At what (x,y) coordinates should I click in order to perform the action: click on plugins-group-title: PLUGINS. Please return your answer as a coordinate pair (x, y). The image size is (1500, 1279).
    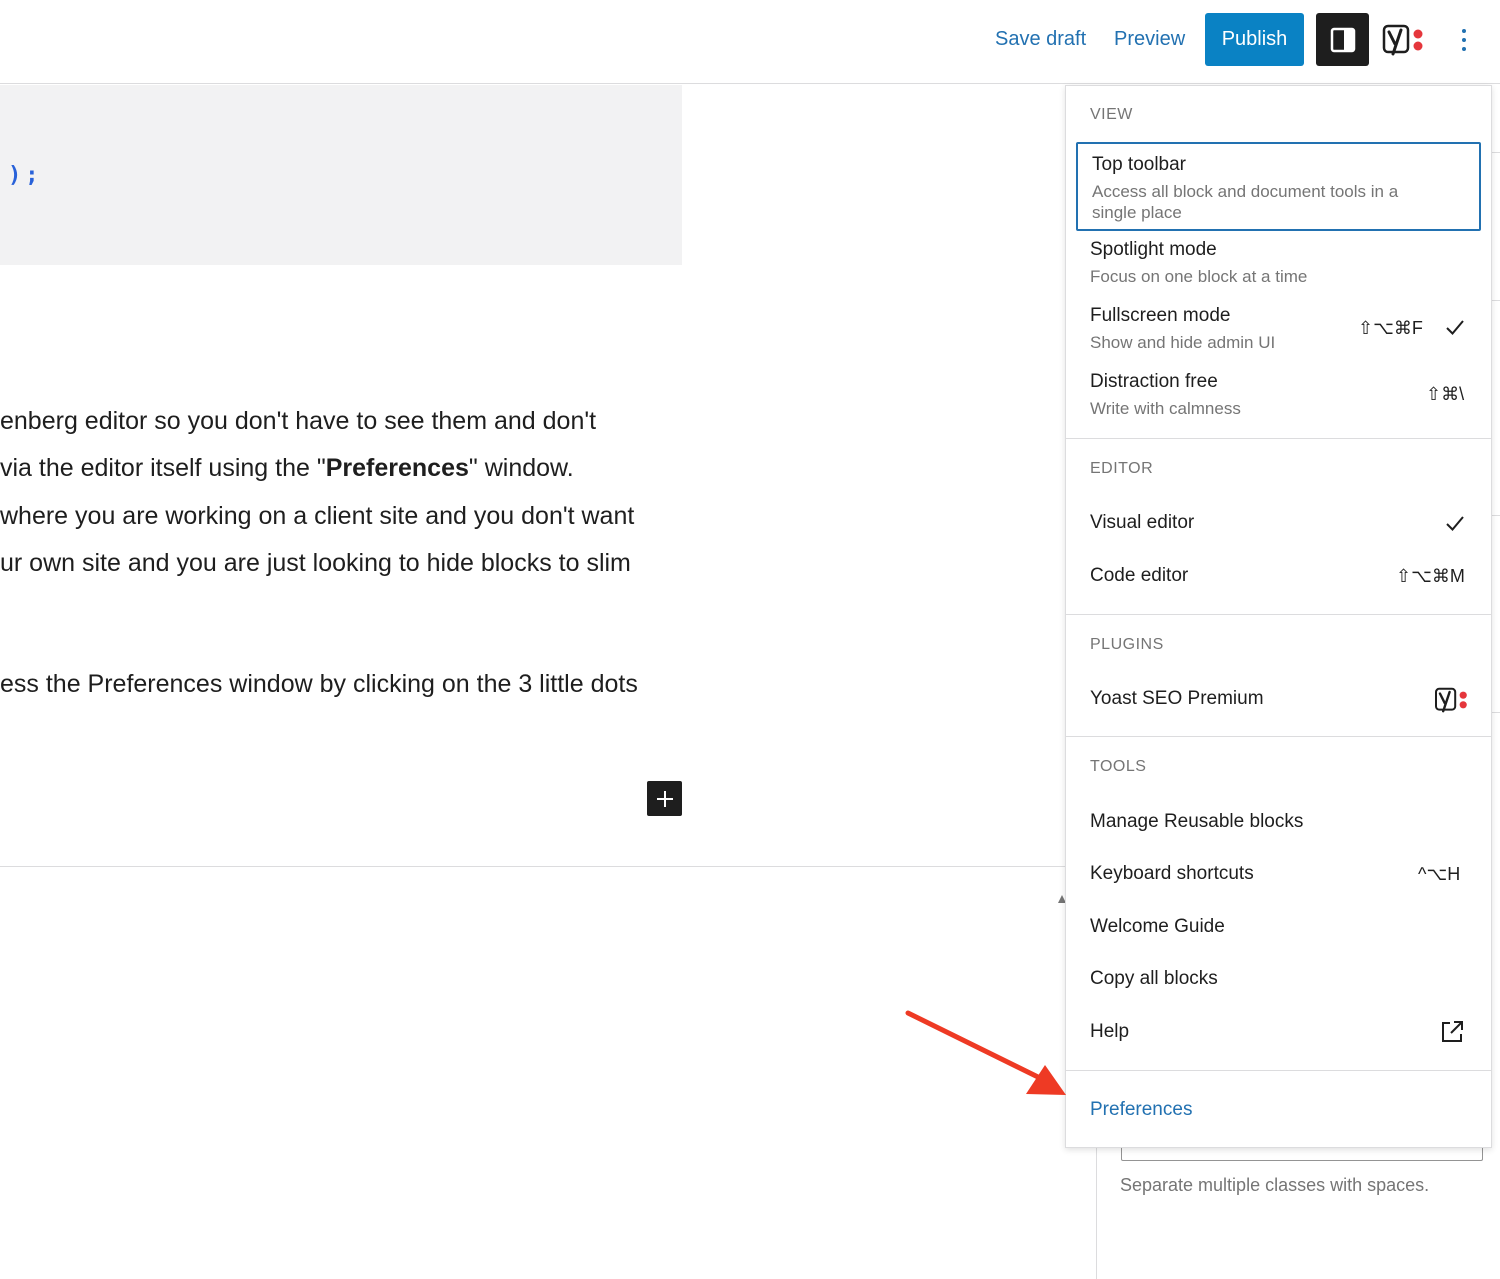
    Looking at the image, I should click on (1127, 644).